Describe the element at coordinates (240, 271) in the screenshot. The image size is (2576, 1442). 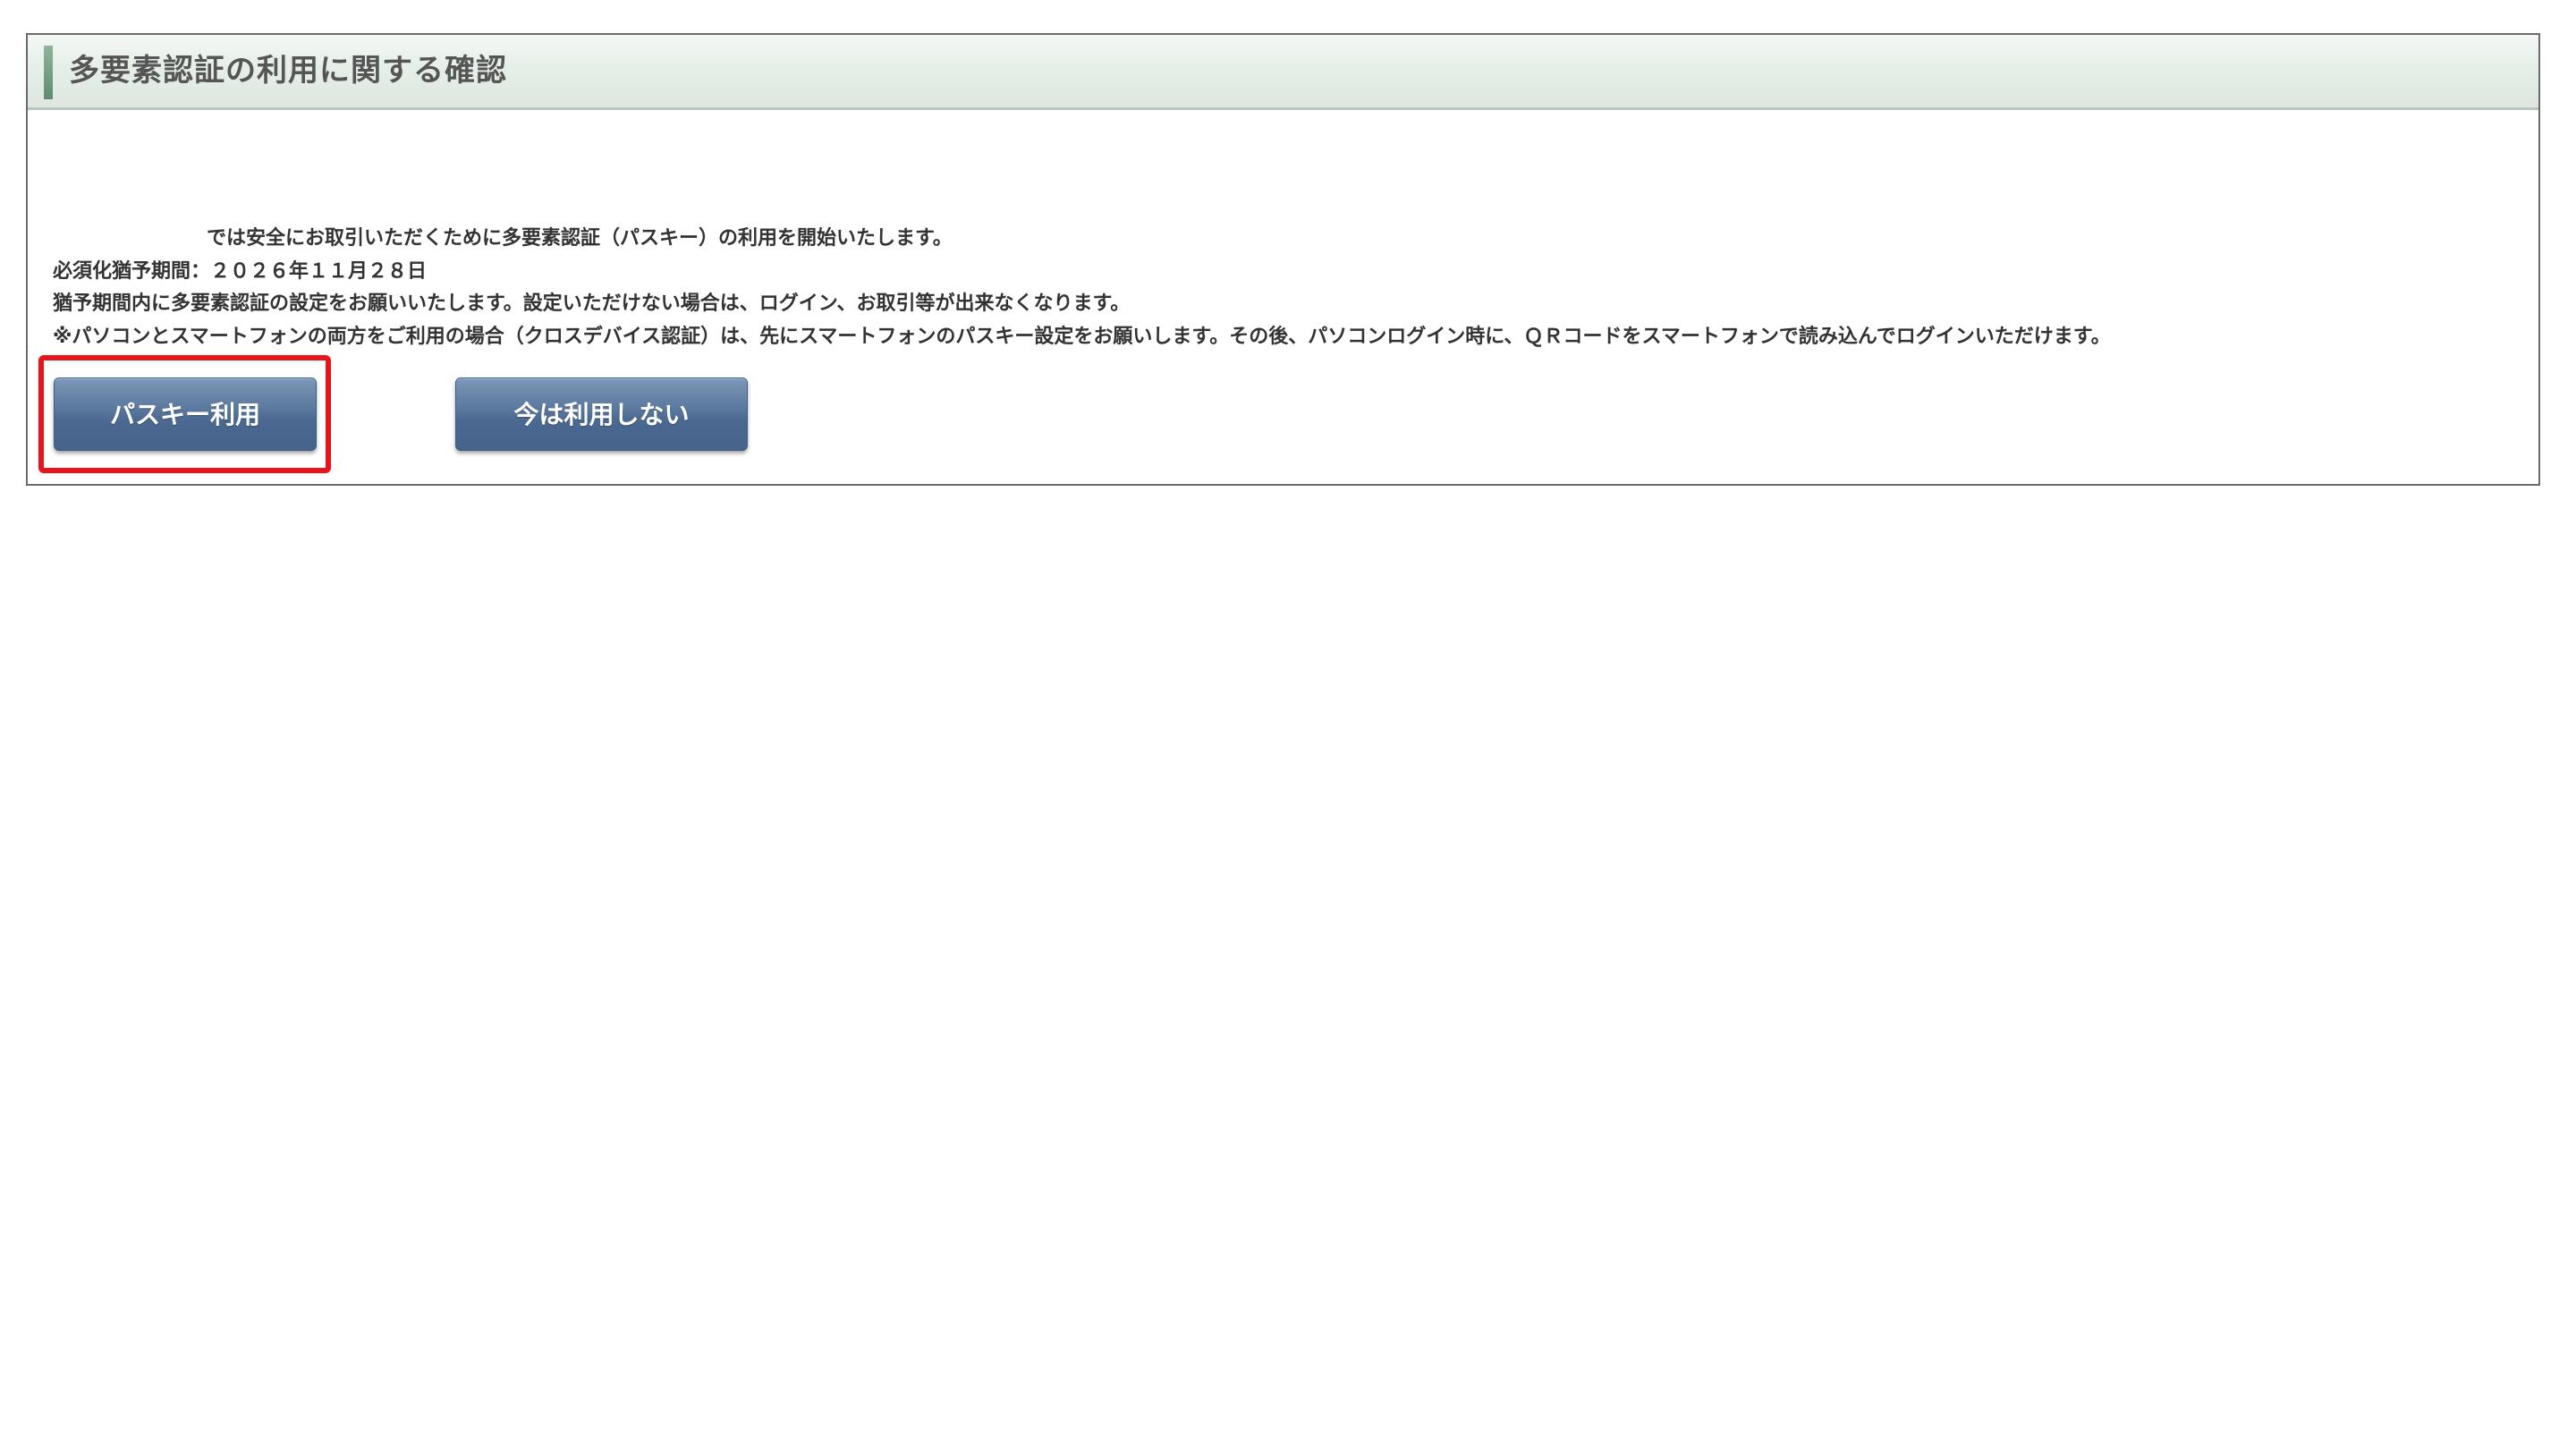
I see `message-line-deadline: 必須化猶予期間：２０２６年１１月２８日` at that location.